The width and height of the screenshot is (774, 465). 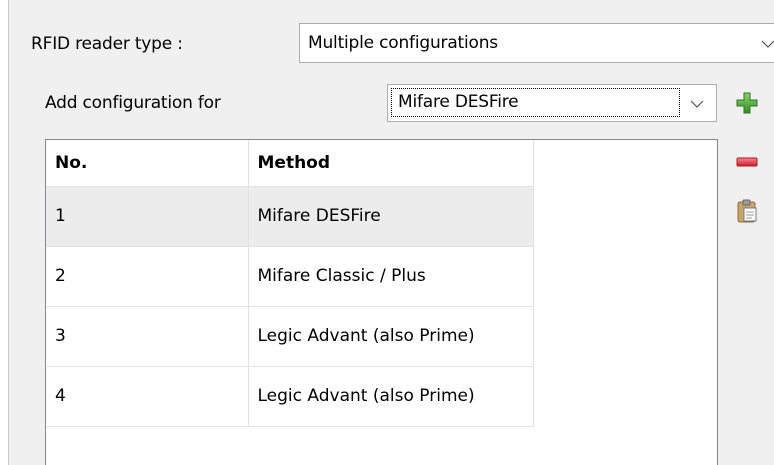 I want to click on table-row: 1 Mifare DESFire, so click(x=290, y=216).